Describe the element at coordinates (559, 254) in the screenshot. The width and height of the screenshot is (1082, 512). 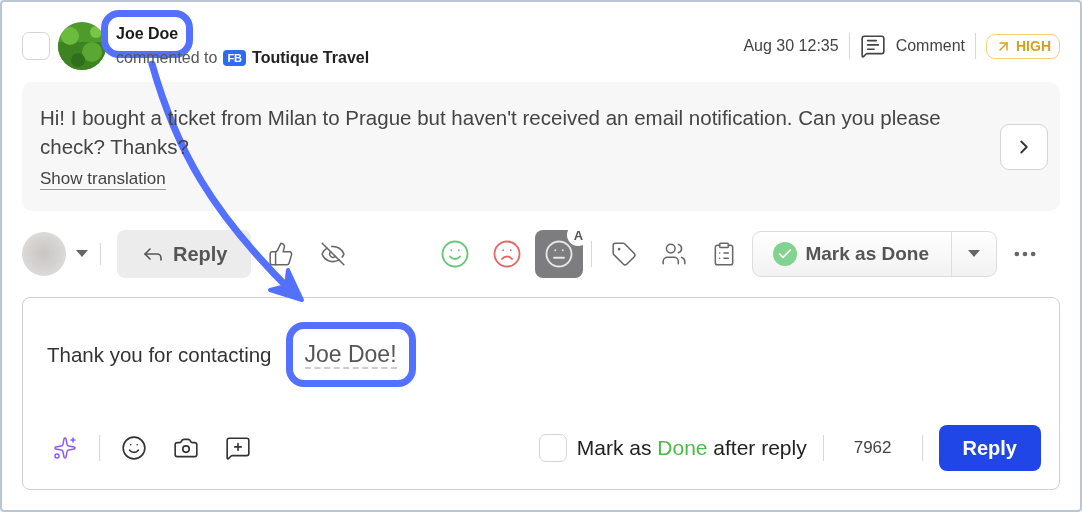
I see `neutral-face-icon` at that location.